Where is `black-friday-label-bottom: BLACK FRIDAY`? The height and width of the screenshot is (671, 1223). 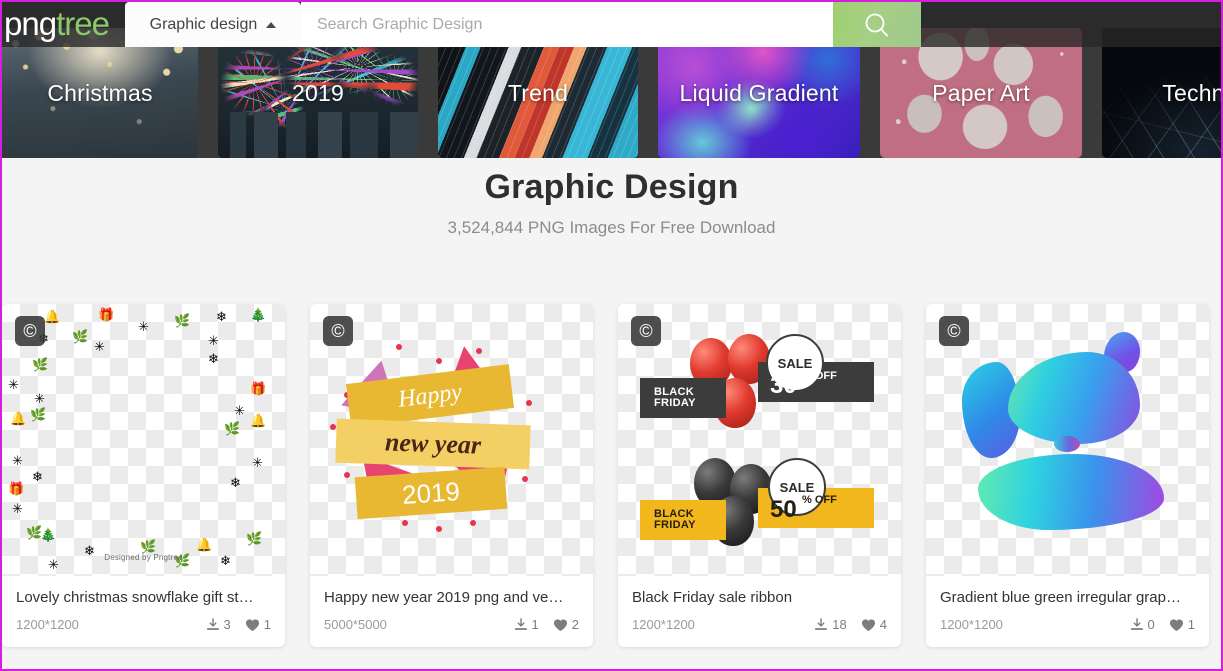
black-friday-label-bottom: BLACK FRIDAY is located at coordinates (675, 519).